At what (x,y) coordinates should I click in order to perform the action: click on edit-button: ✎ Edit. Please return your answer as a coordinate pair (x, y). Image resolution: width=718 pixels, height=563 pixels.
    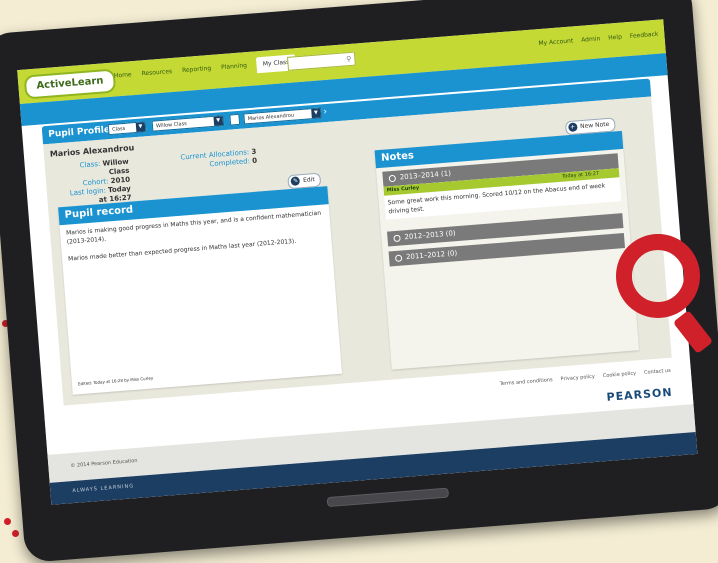
    Looking at the image, I should click on (304, 181).